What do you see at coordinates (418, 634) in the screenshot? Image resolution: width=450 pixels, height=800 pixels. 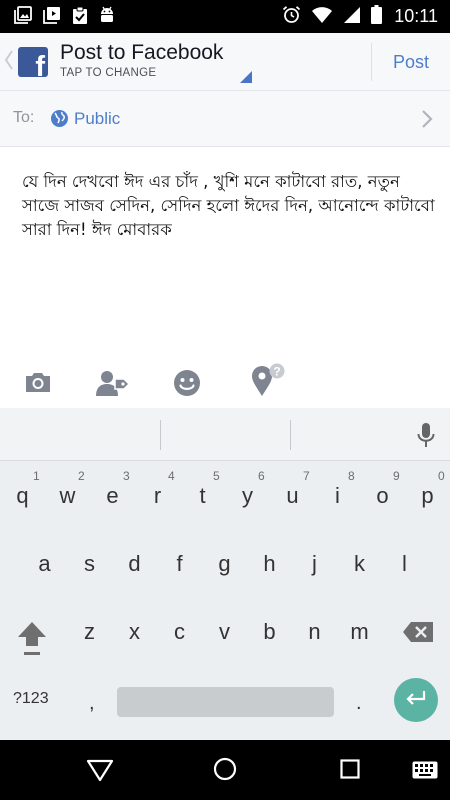 I see `backspace-icon` at bounding box center [418, 634].